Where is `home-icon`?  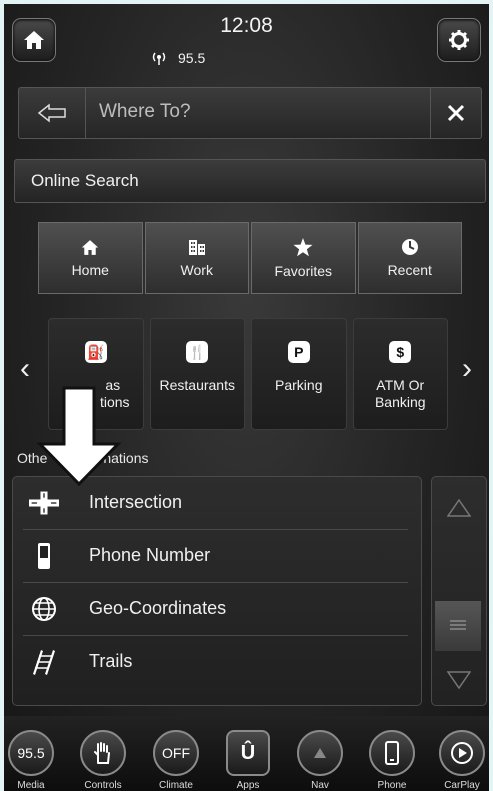
home-icon is located at coordinates (90, 247).